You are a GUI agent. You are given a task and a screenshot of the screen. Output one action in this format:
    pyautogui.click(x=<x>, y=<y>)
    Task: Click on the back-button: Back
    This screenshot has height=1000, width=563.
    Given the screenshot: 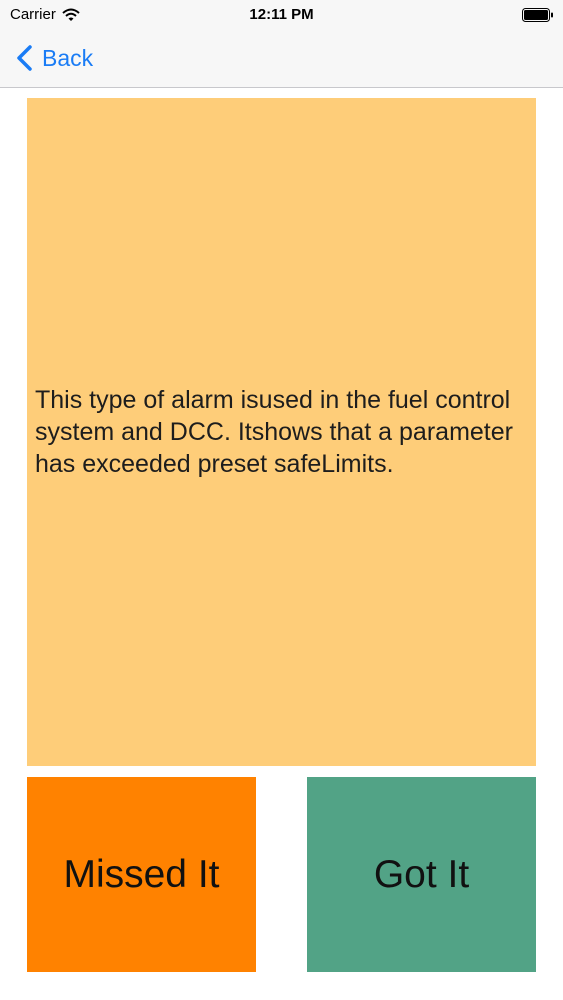 What is the action you would take?
    pyautogui.click(x=53, y=58)
    